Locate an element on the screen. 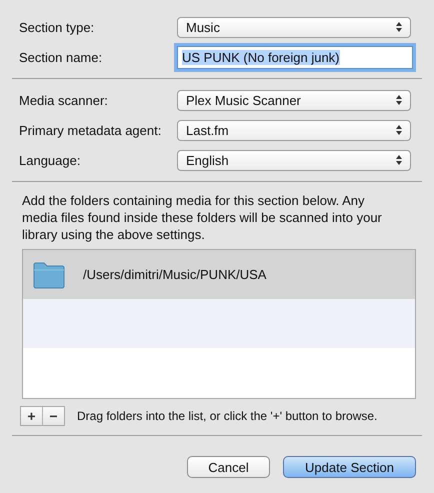  add-folder-button: + is located at coordinates (31, 416).